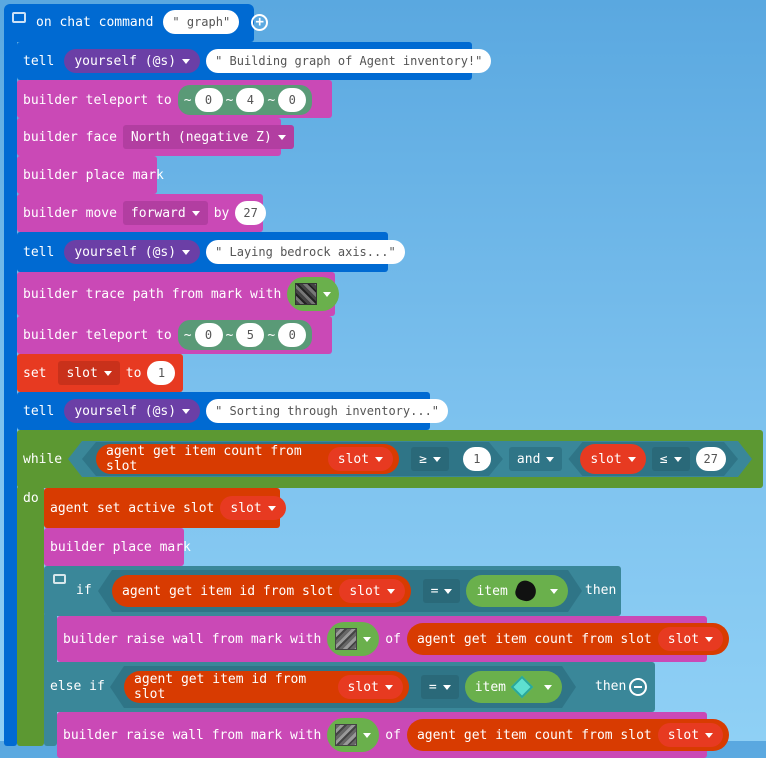 The height and width of the screenshot is (758, 766). What do you see at coordinates (638, 687) in the screenshot?
I see `remove-icon` at bounding box center [638, 687].